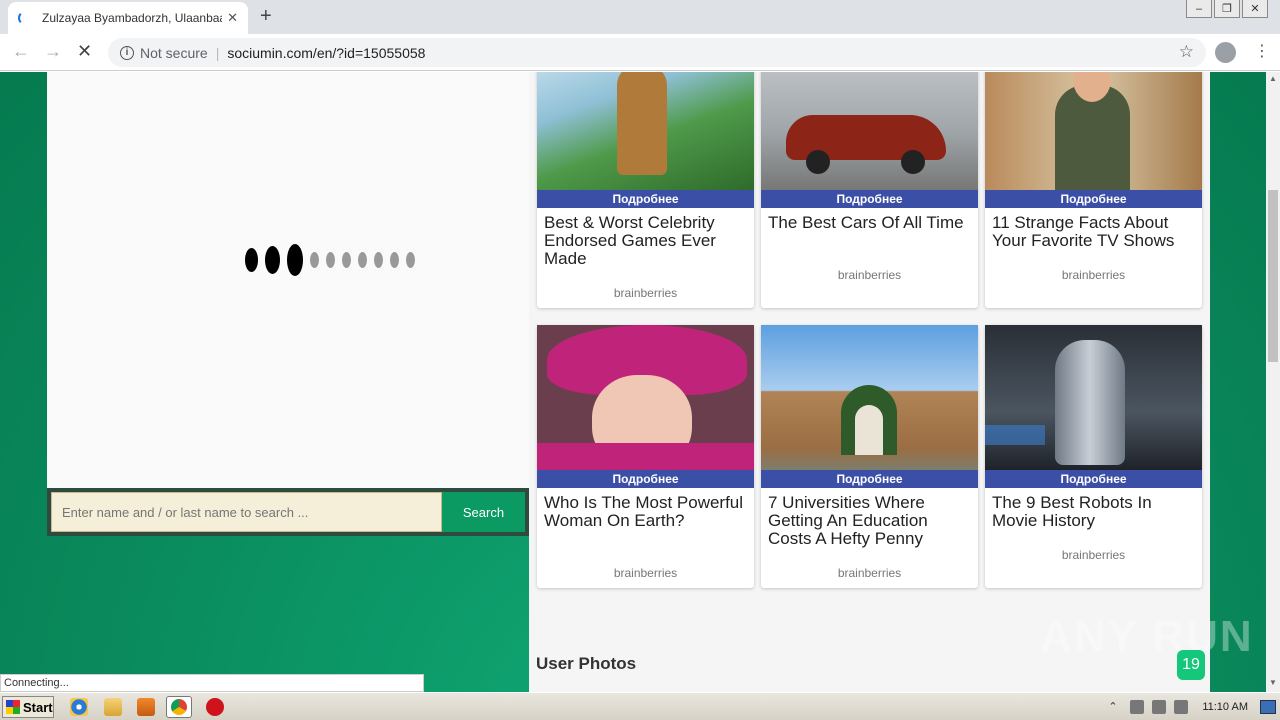 This screenshot has width=1280, height=720. I want to click on show-desktop-icon, so click(1268, 707).